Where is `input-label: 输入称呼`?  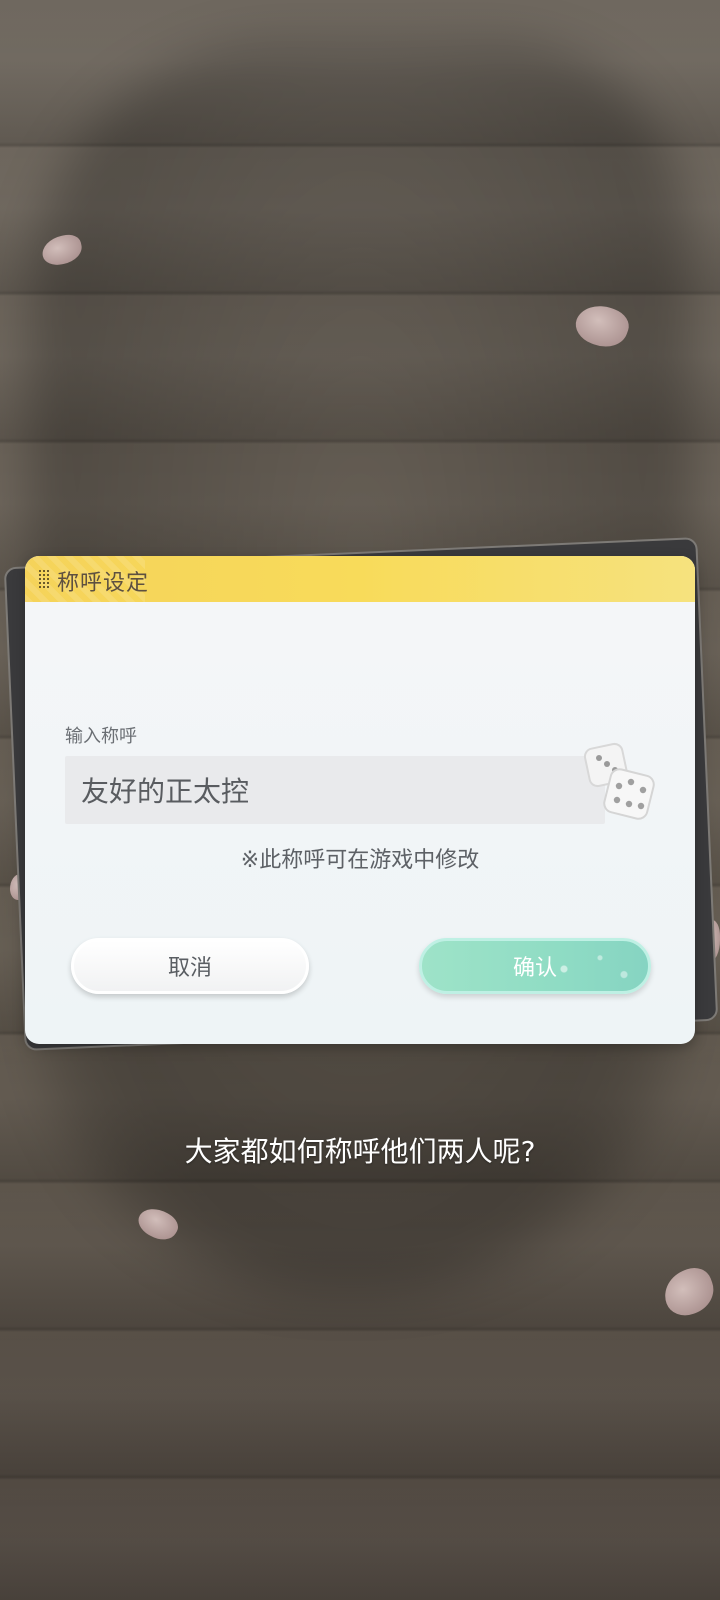 input-label: 输入称呼 is located at coordinates (101, 736).